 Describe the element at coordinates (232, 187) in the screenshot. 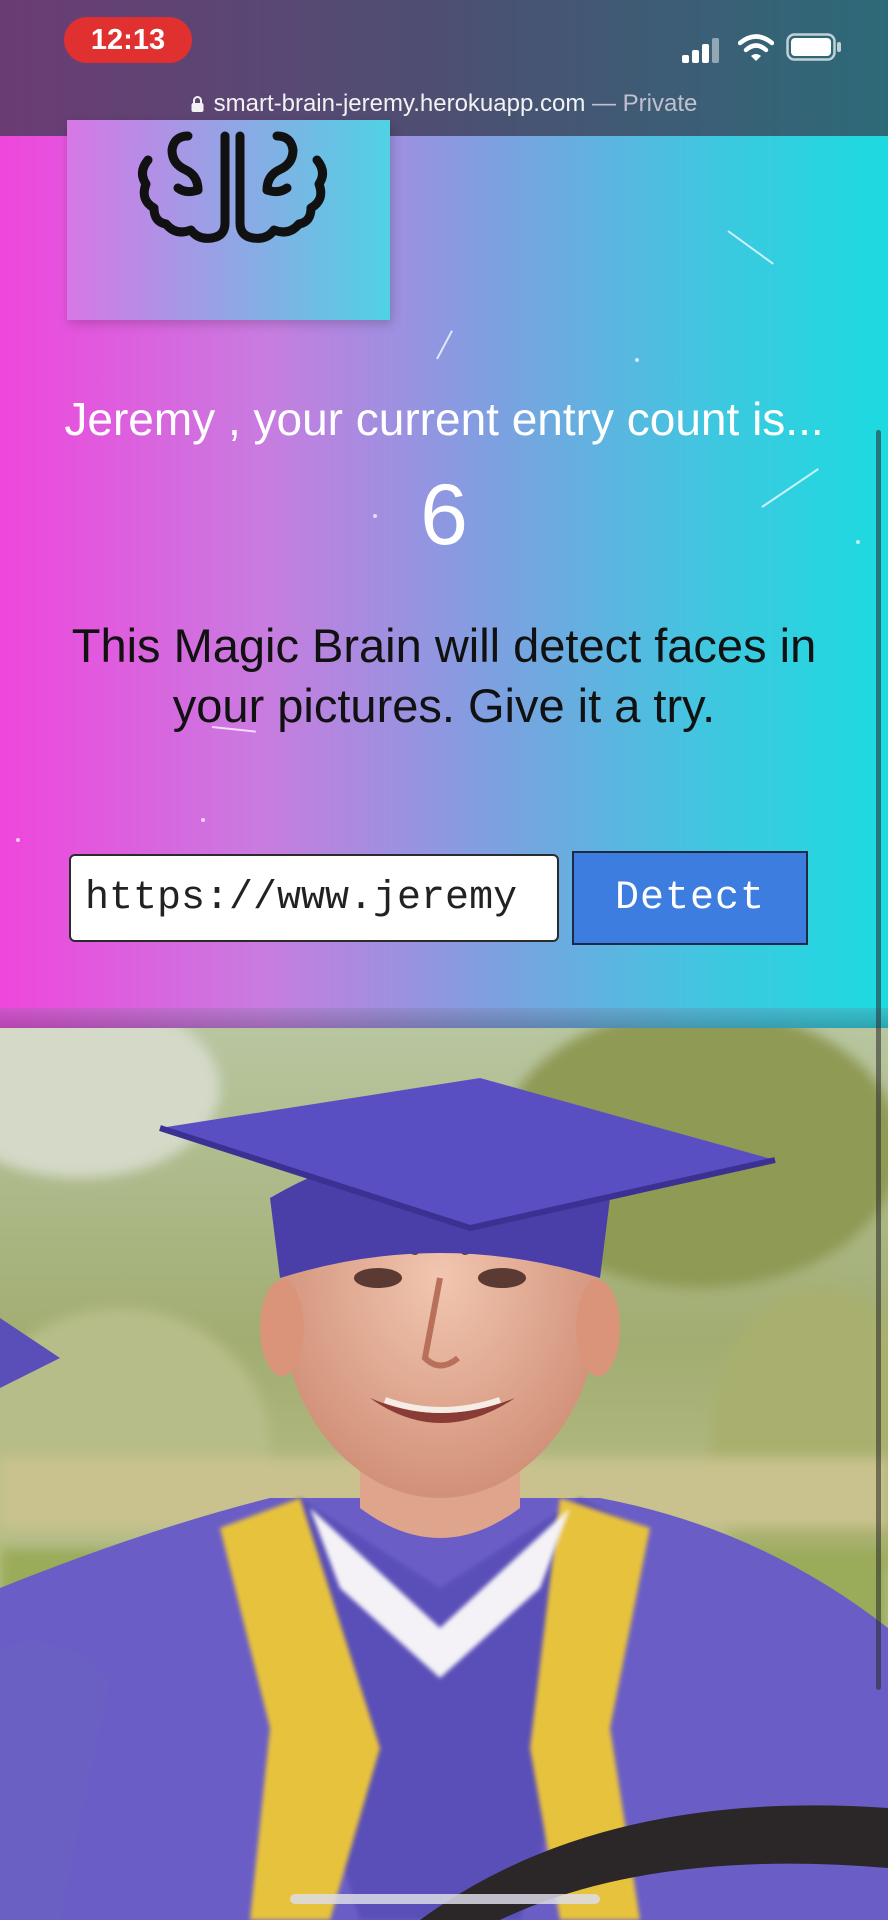

I see `brain-icon` at that location.